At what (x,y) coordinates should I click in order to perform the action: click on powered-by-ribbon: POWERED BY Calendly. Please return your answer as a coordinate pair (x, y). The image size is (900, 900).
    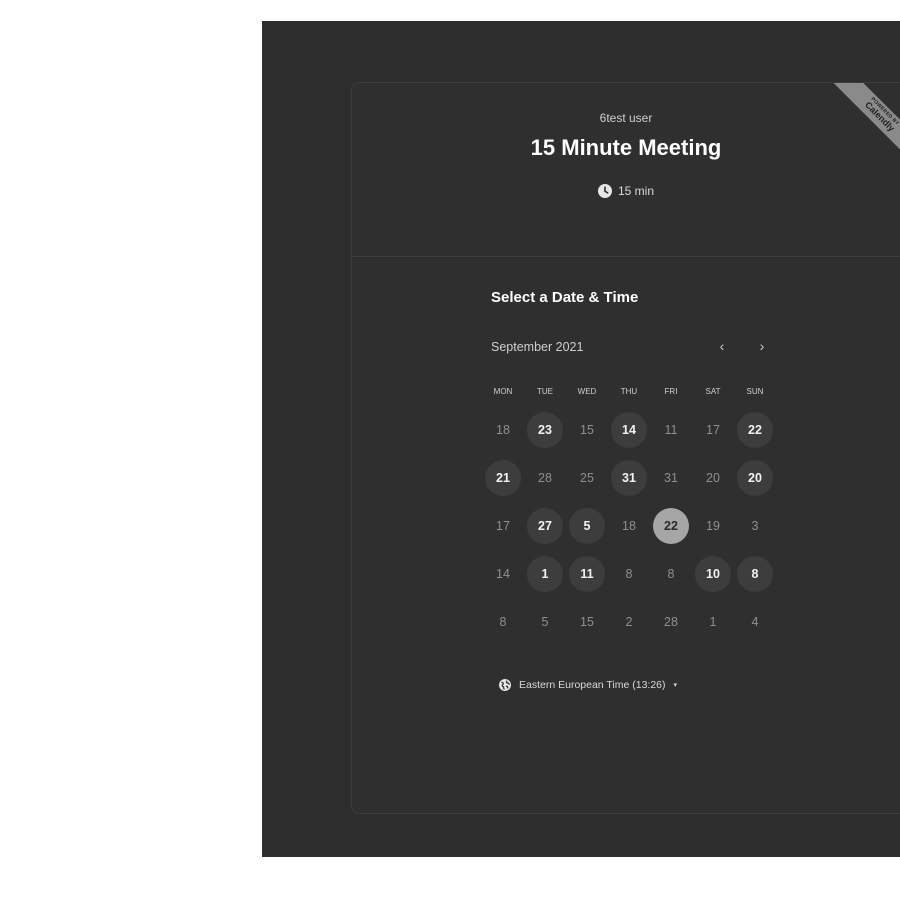
    Looking at the image, I should click on (851, 139).